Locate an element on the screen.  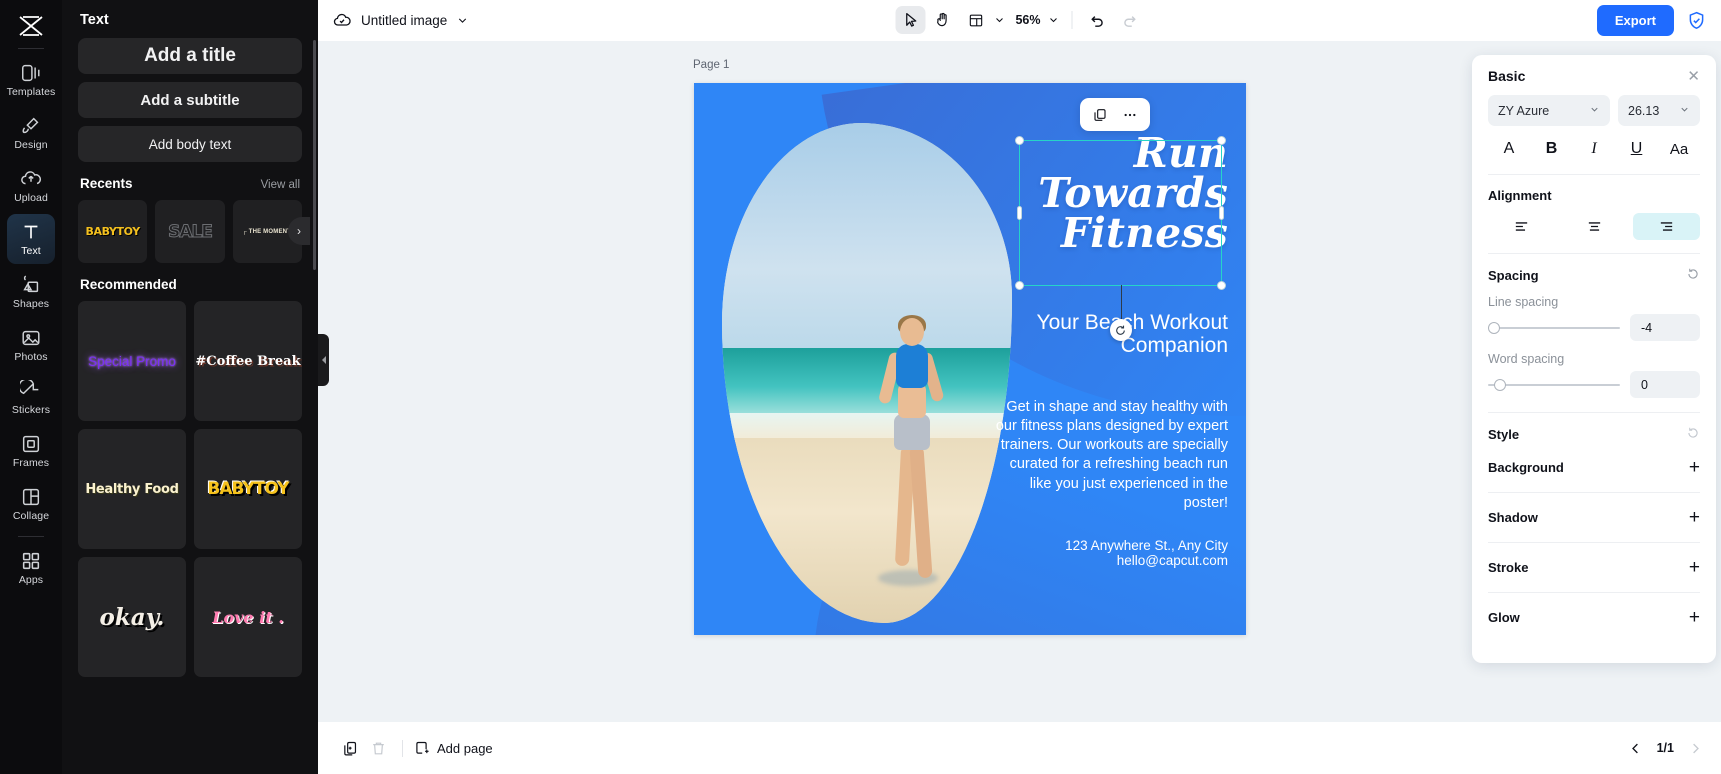
collage-icon is located at coordinates (31, 497).